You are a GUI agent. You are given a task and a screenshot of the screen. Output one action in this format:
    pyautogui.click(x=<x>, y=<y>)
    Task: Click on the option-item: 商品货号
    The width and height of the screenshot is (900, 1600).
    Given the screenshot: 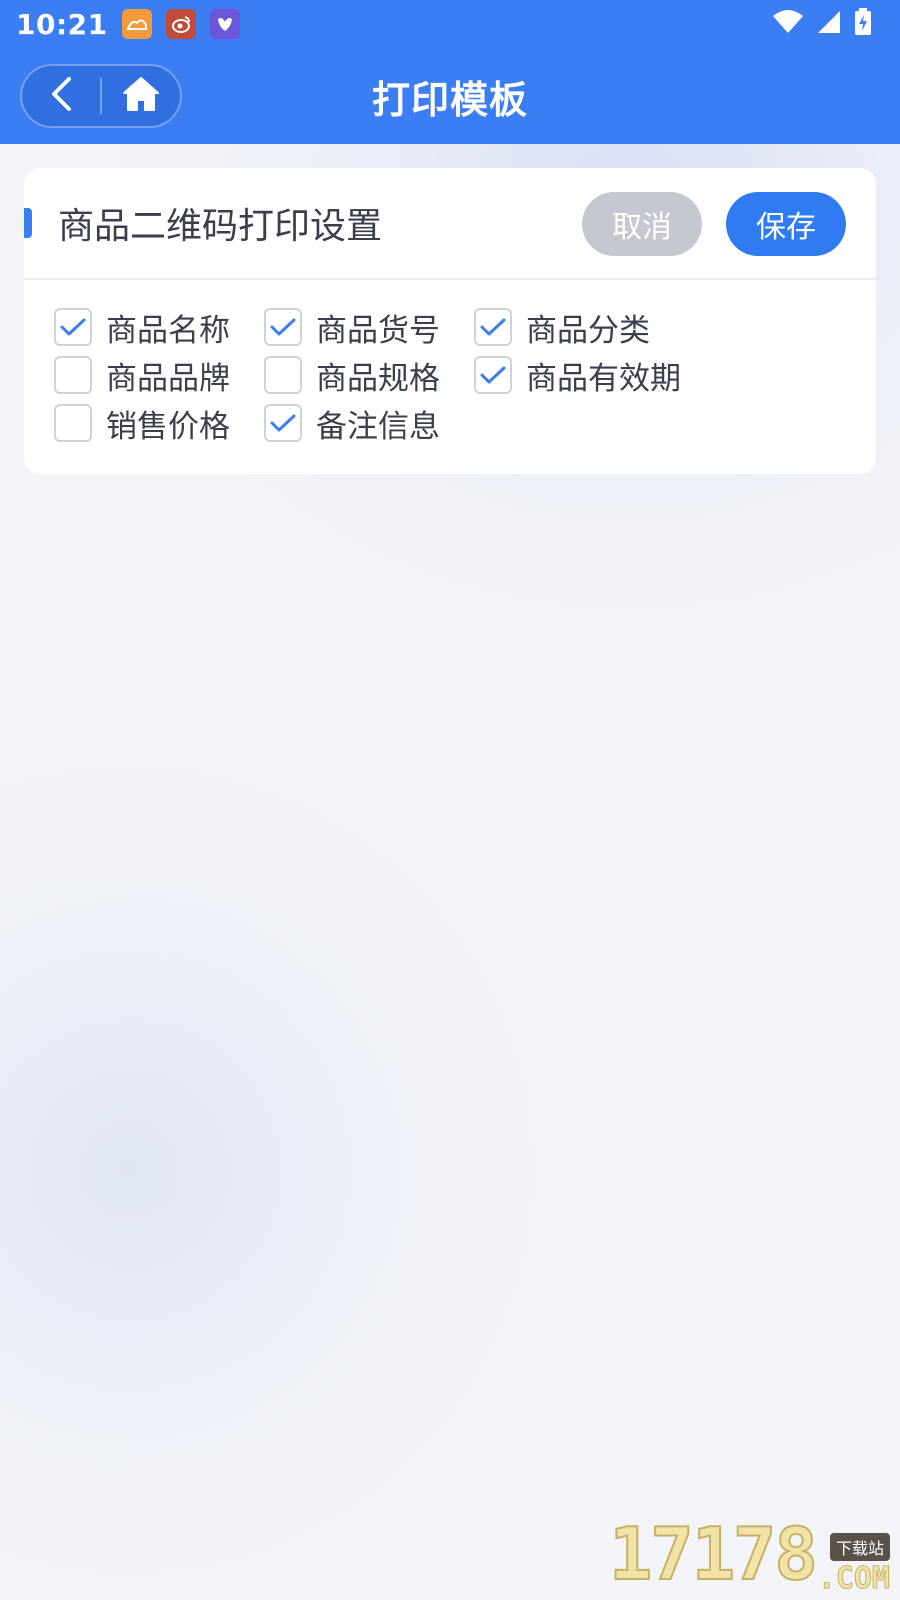 What is the action you would take?
    pyautogui.click(x=369, y=328)
    